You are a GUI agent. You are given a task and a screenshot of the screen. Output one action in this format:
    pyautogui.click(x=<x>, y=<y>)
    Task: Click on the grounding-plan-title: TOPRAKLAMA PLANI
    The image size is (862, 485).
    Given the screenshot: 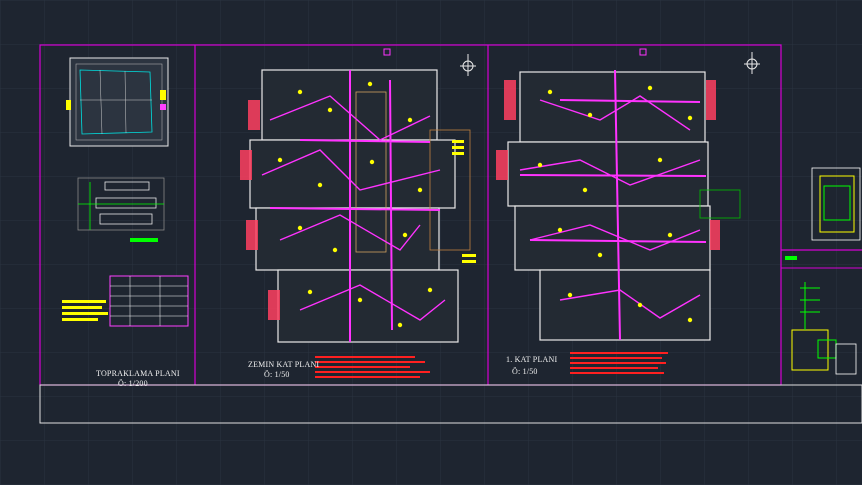 What is the action you would take?
    pyautogui.click(x=138, y=373)
    